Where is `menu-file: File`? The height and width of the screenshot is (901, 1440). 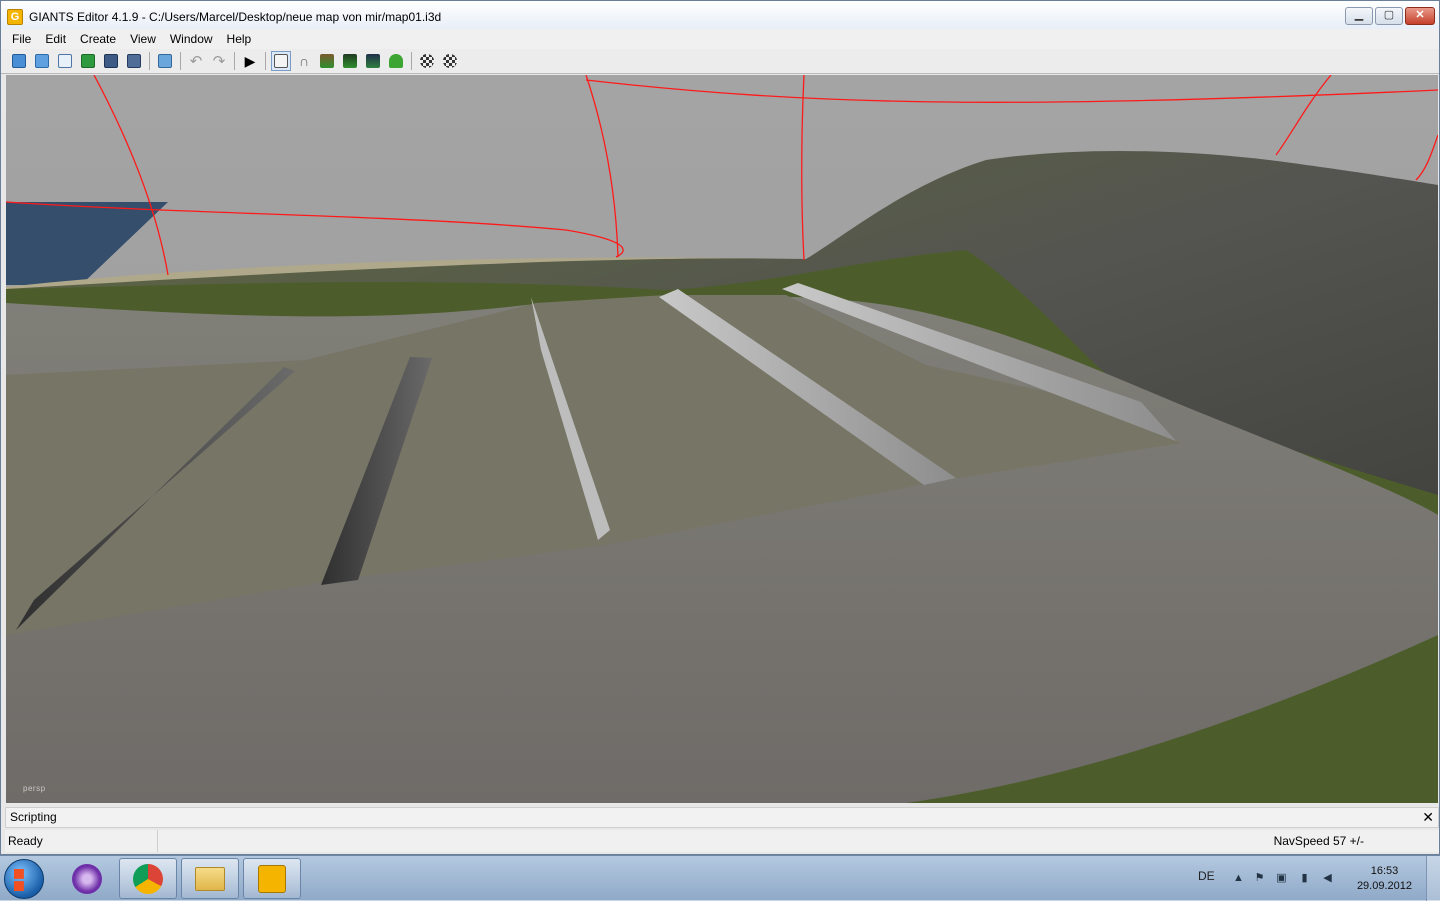 menu-file: File is located at coordinates (21, 39).